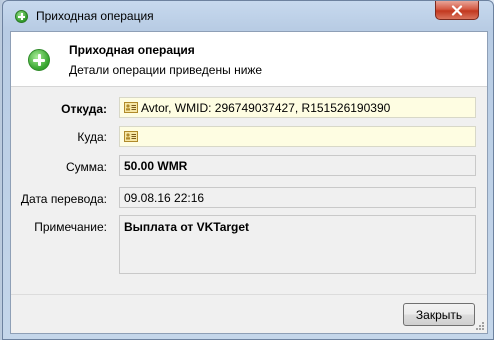 This screenshot has width=494, height=340. Describe the element at coordinates (297, 136) in the screenshot. I see `to-field` at that location.